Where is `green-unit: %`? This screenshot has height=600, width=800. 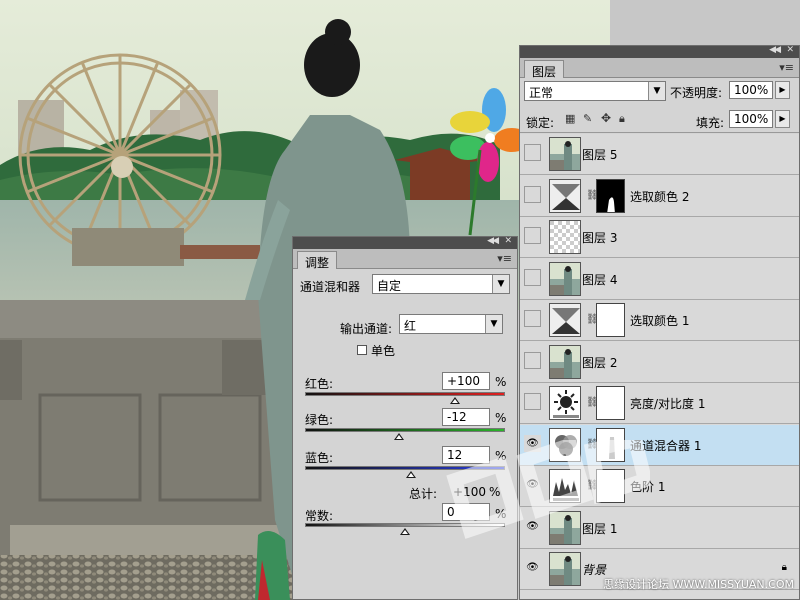 green-unit: % is located at coordinates (501, 418).